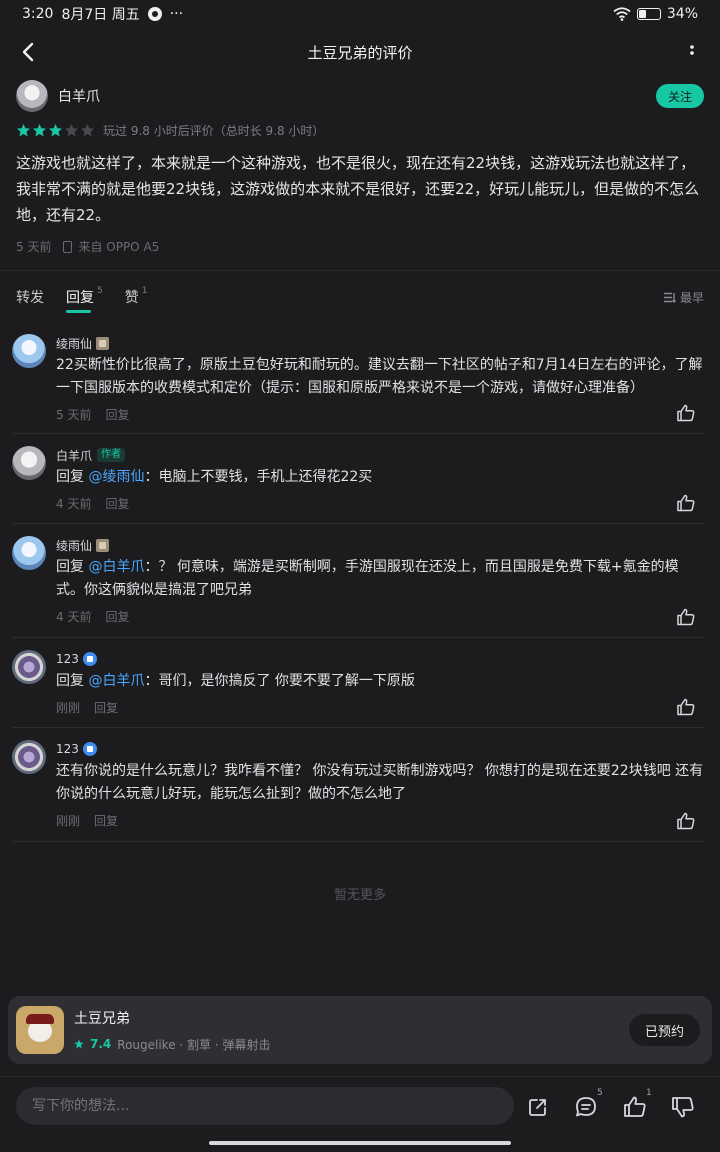 The width and height of the screenshot is (720, 1152). Describe the element at coordinates (691, 297) in the screenshot. I see `sort-label: 最早` at that location.